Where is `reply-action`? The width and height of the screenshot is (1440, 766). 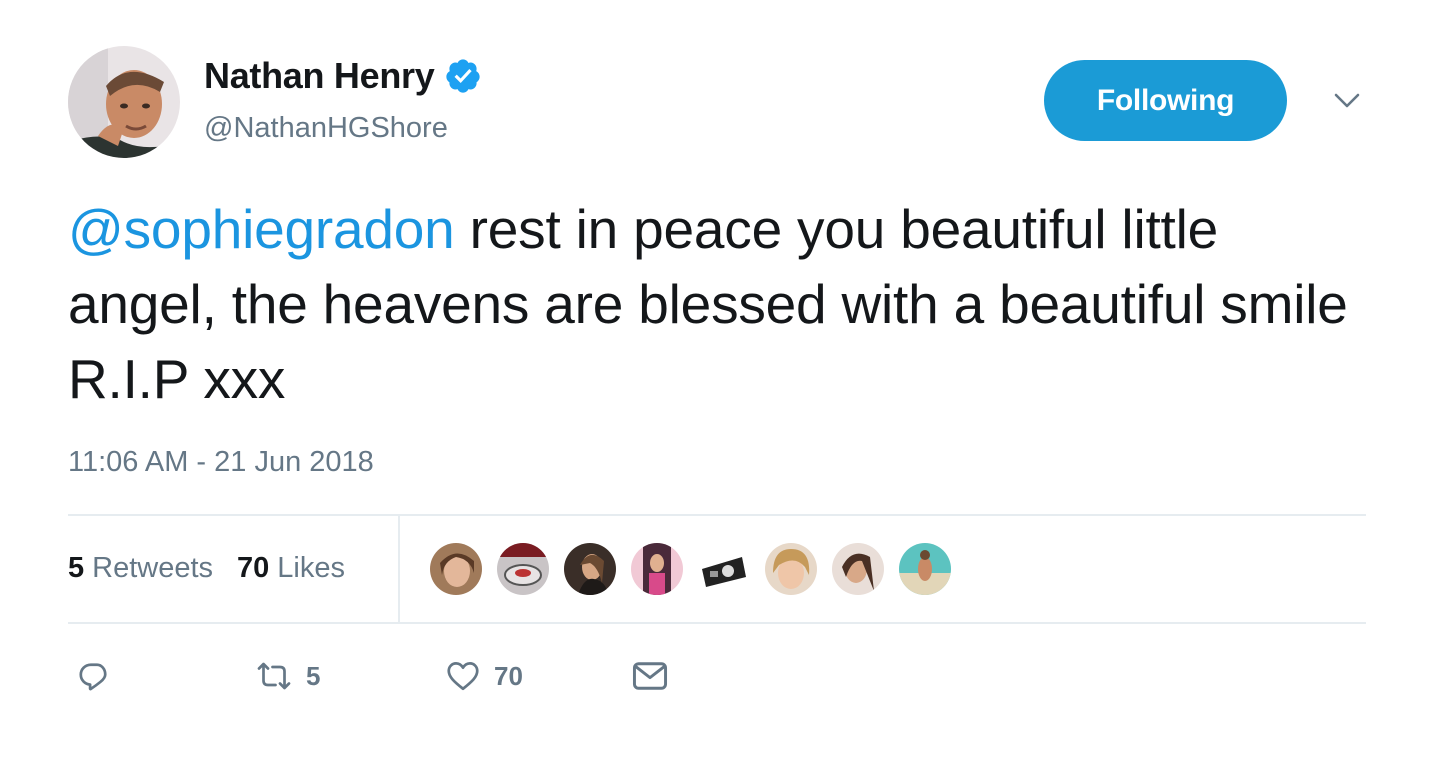
reply-action is located at coordinates (94, 676).